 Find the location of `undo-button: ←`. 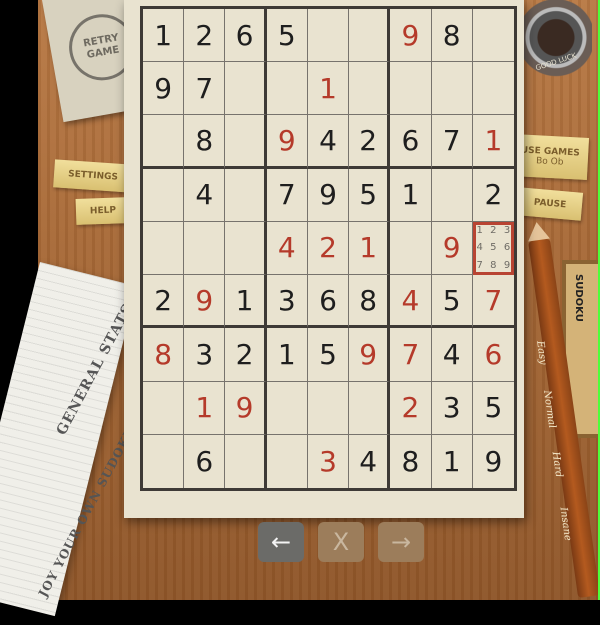

undo-button: ← is located at coordinates (281, 542).